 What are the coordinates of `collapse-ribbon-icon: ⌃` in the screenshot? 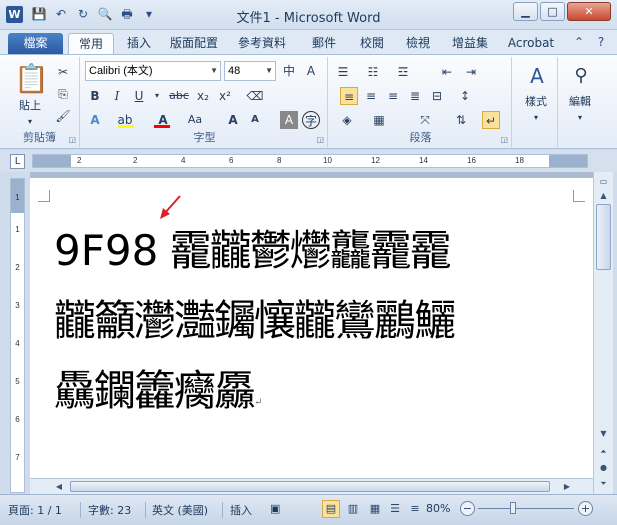 It's located at (579, 42).